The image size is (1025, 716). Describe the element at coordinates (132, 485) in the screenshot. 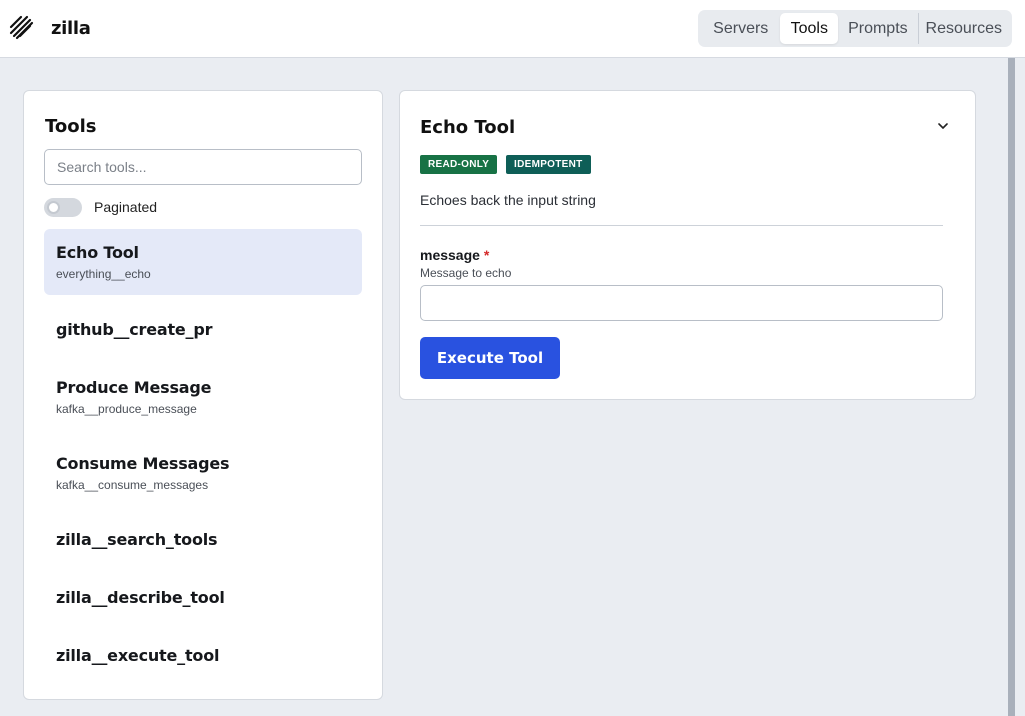

I see `tool-id: kafka__consume_messages` at that location.